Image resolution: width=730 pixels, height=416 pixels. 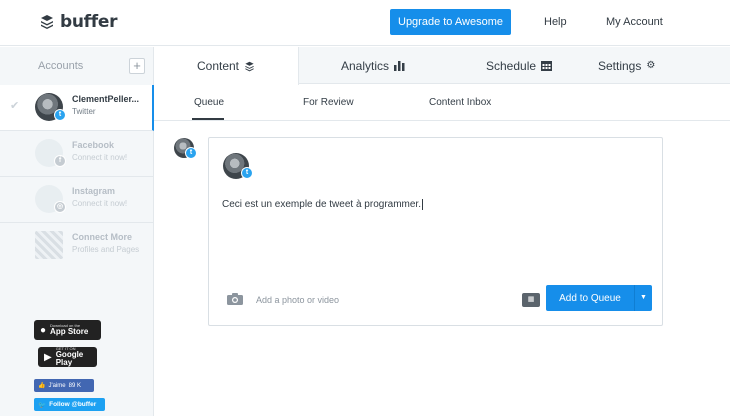 What do you see at coordinates (94, 191) in the screenshot?
I see `account-name: Instagram` at bounding box center [94, 191].